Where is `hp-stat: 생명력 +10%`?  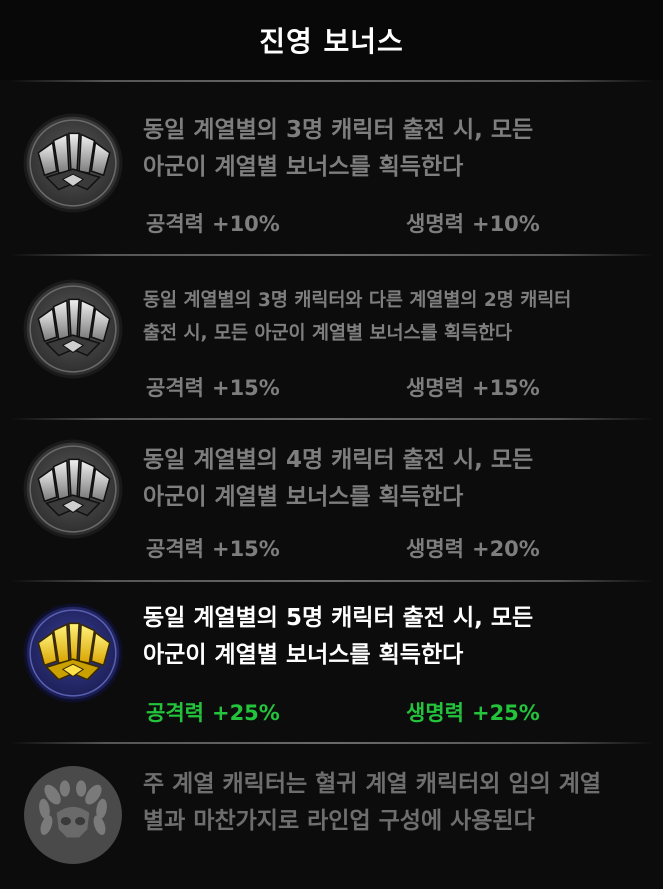 hp-stat: 생명력 +10% is located at coordinates (473, 223).